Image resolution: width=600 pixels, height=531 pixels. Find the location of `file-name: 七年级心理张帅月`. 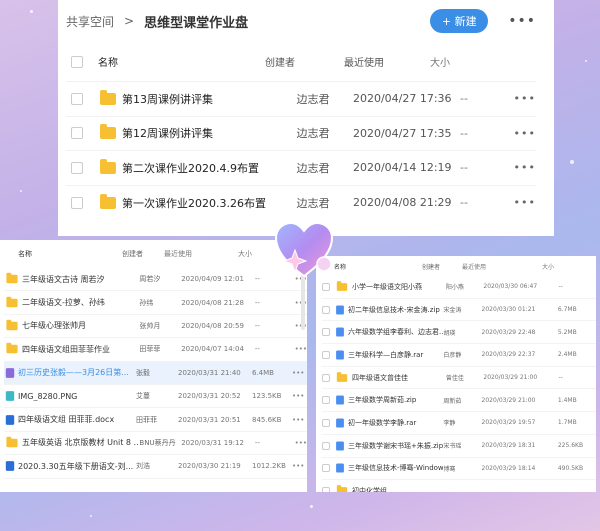

file-name: 七年级心理张帅月 is located at coordinates (80, 325).